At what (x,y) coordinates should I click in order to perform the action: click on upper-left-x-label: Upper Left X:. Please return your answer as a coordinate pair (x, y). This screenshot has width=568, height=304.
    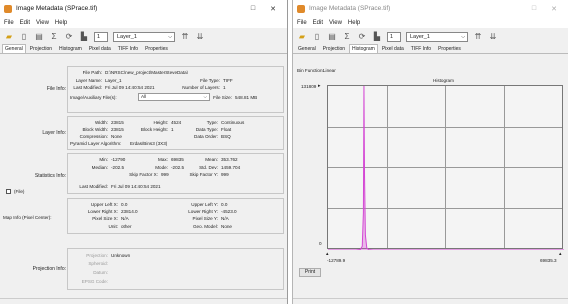
    Looking at the image, I should click on (104, 204).